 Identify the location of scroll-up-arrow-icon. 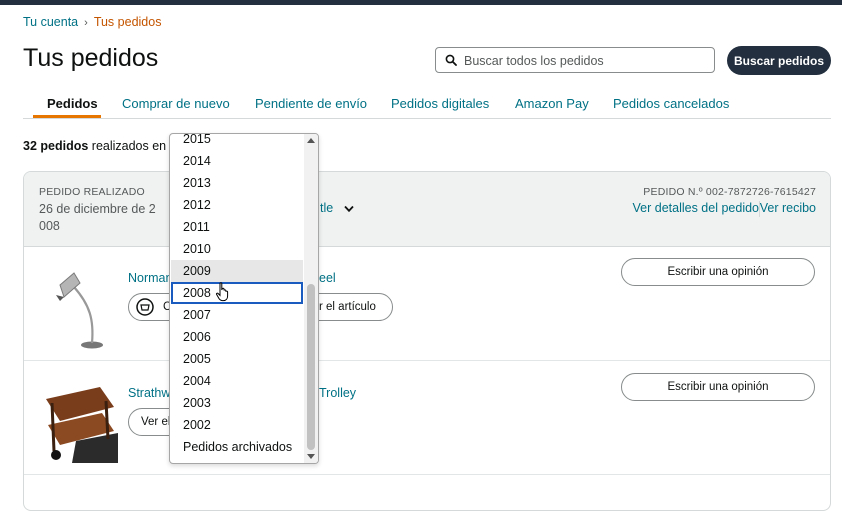
(311, 140).